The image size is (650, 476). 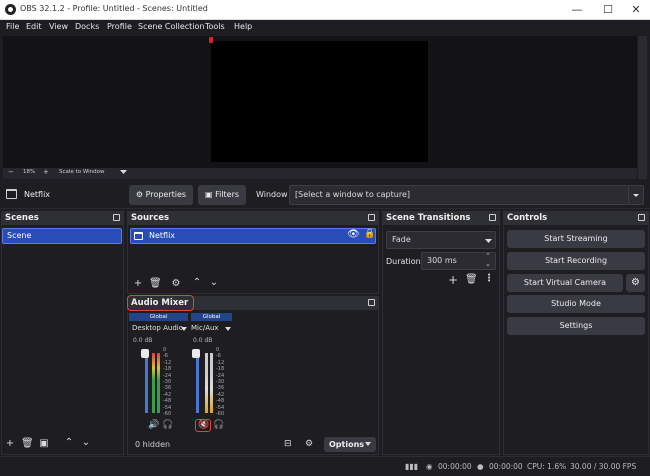 What do you see at coordinates (353, 234) in the screenshot?
I see `visibility-eye-icon: 👁` at bounding box center [353, 234].